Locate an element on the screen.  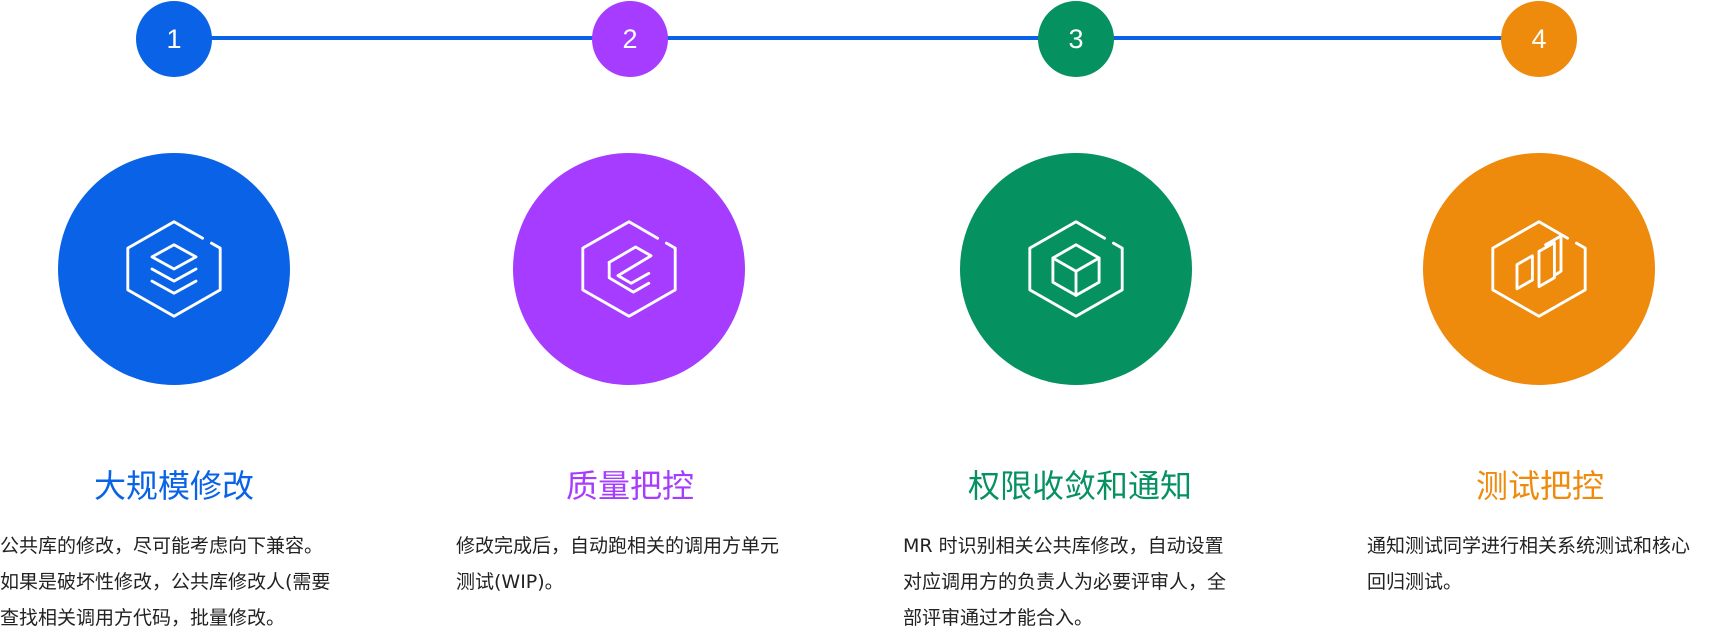
step-1-description-line: 查找相关调用方代码，批量修改。 is located at coordinates (143, 618).